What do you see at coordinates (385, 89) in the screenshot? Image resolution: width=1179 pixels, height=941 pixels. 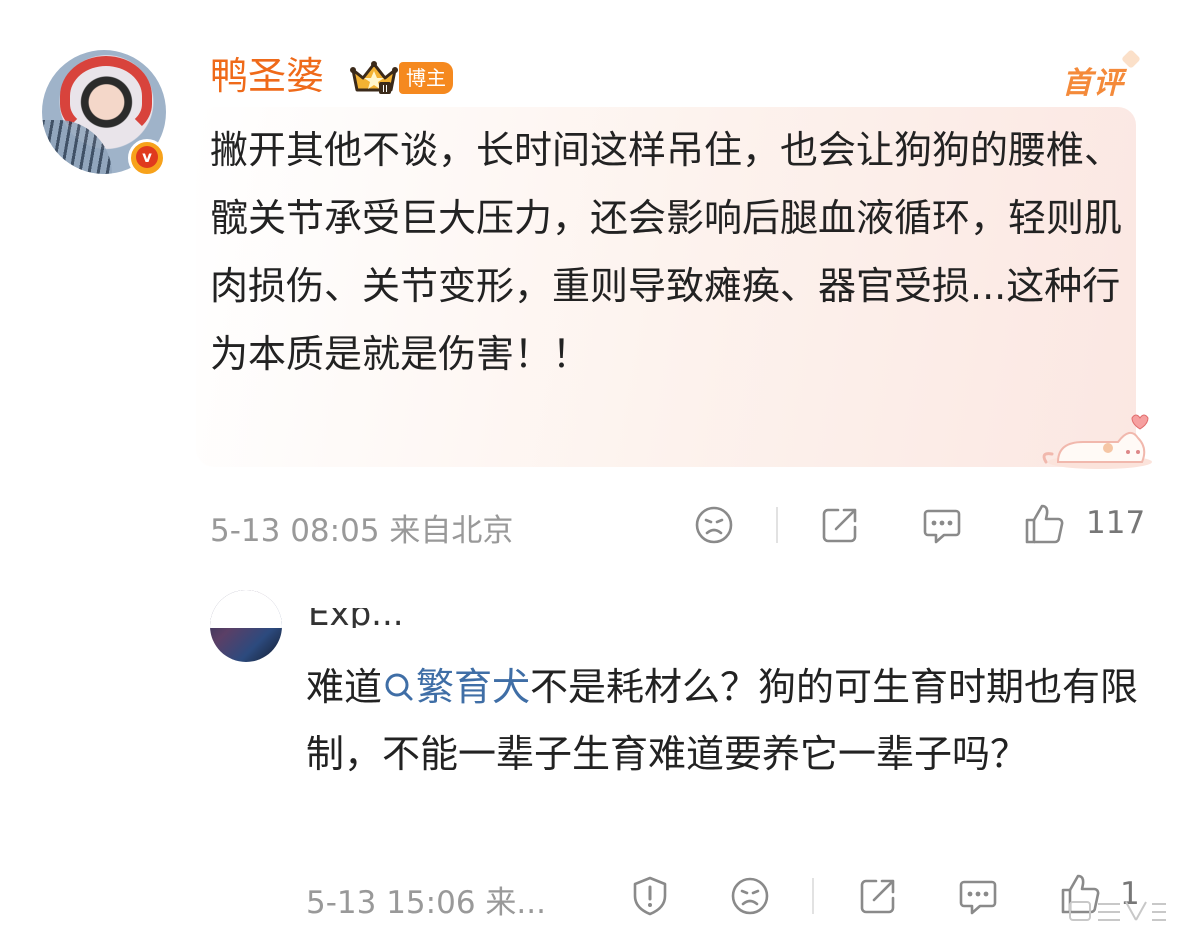 I see `svg-text: II` at bounding box center [385, 89].